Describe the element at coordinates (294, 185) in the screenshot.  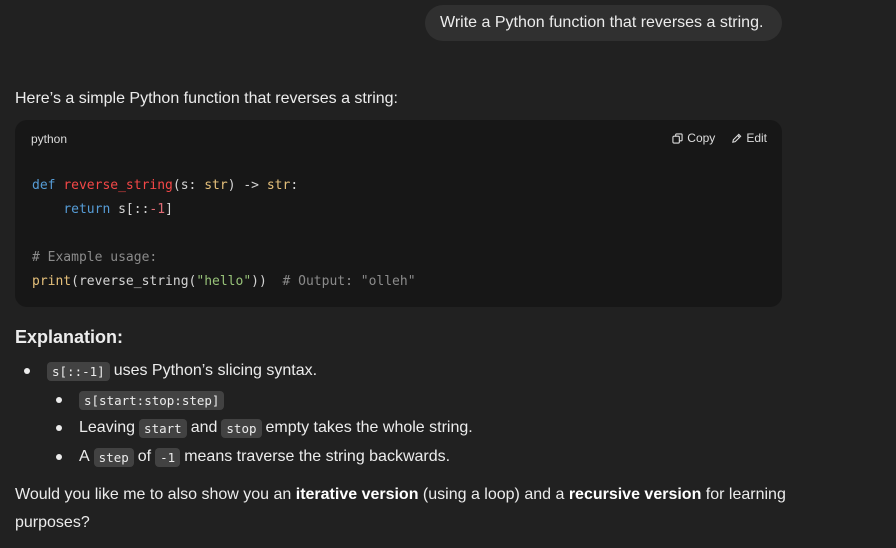
I see `code-token: :` at that location.